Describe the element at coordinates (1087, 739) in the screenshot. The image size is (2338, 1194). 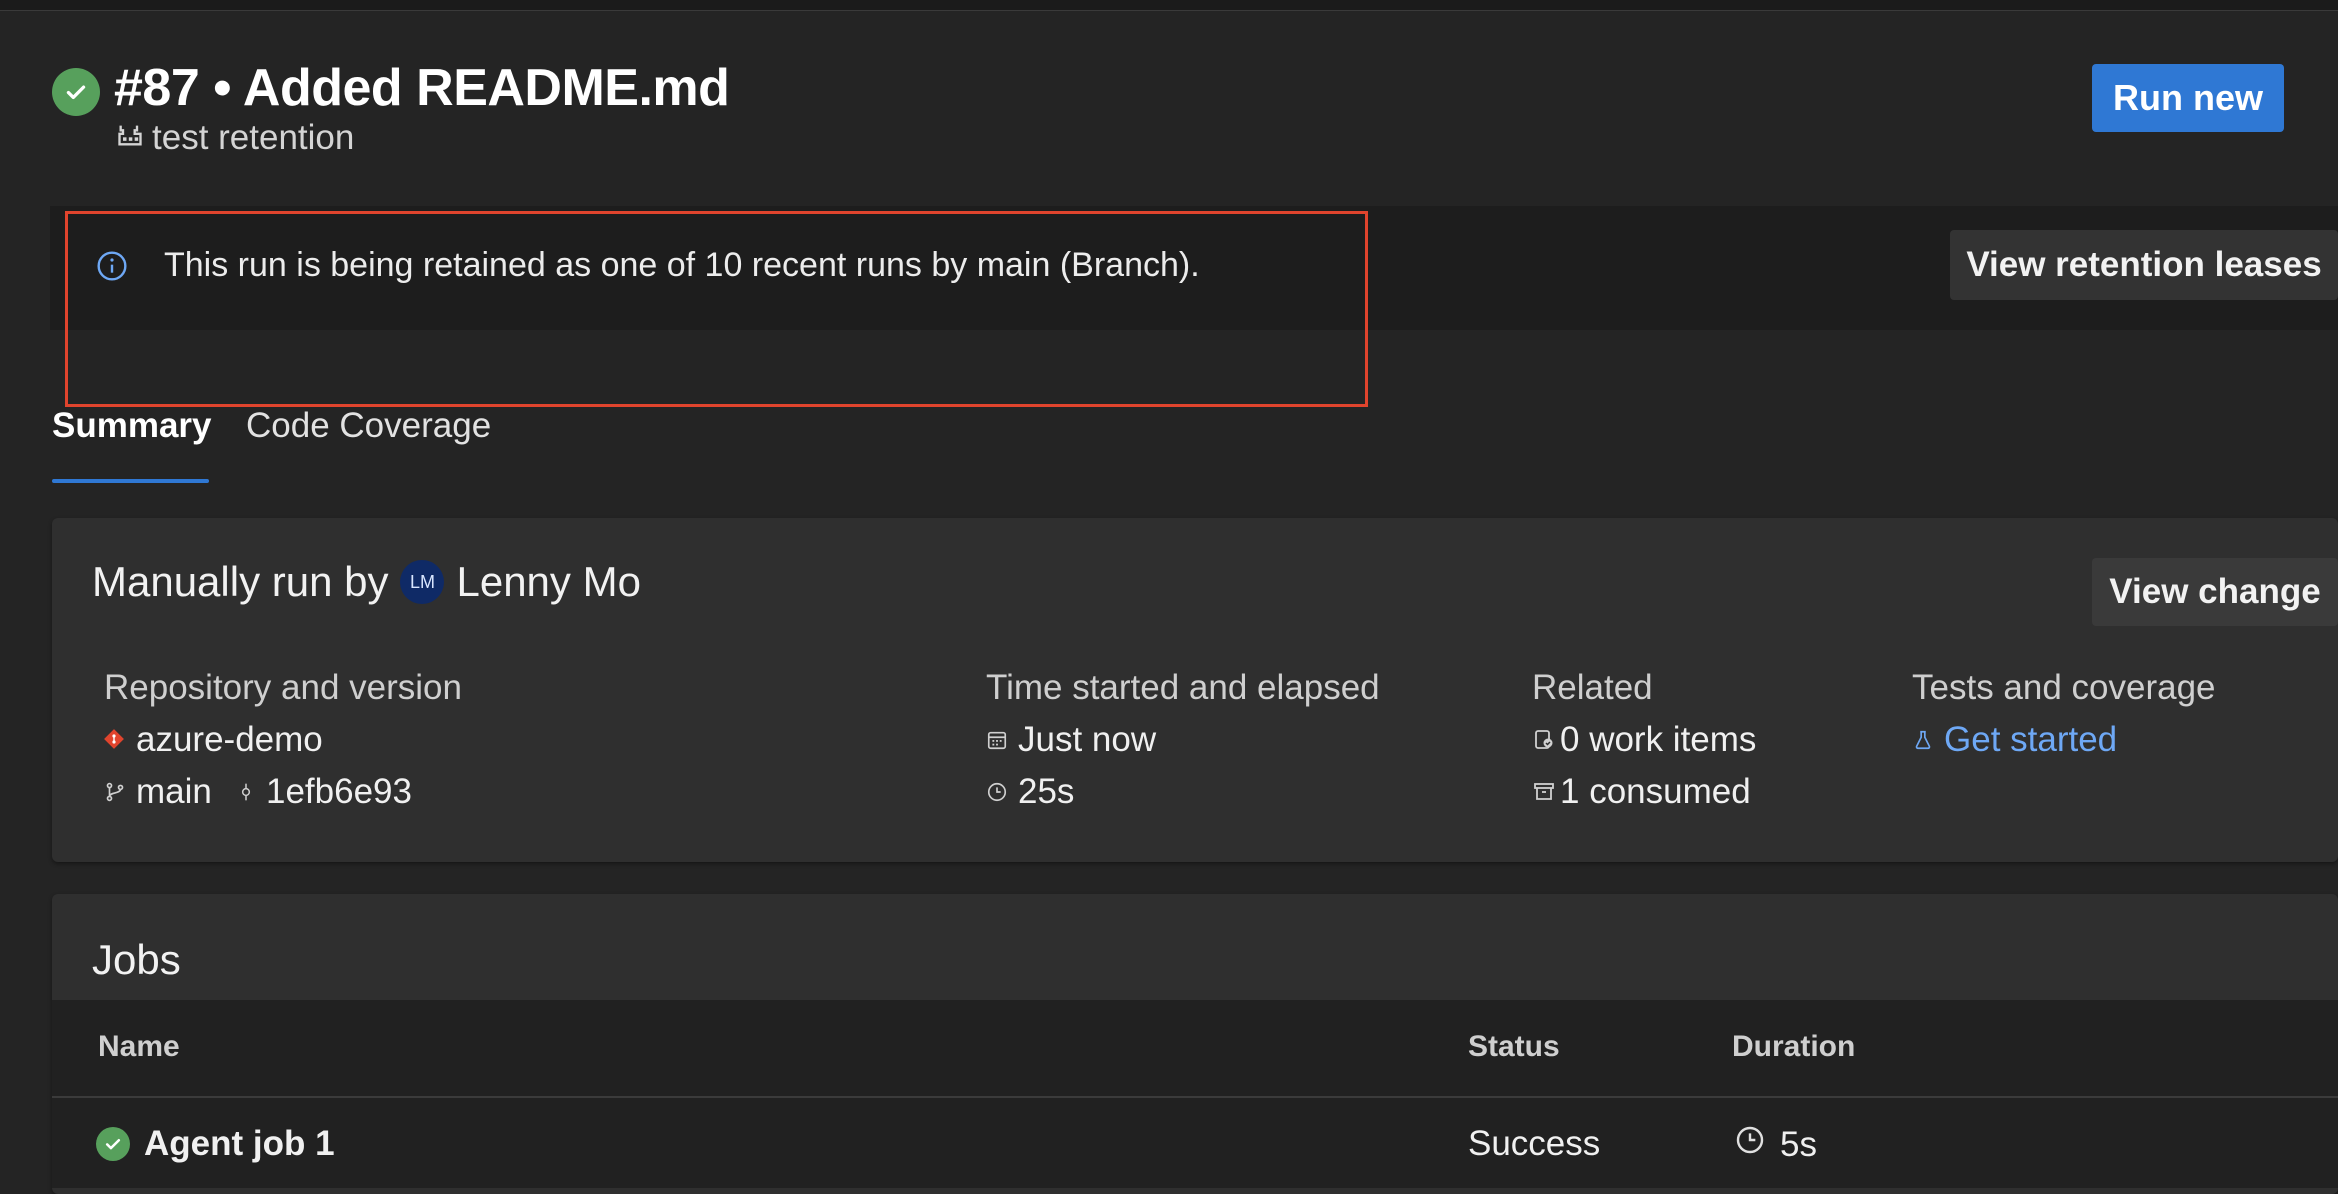
I see `time-started-value: Just now` at that location.